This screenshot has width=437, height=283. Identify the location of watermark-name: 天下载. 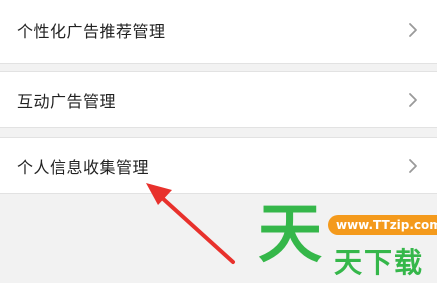
(379, 262).